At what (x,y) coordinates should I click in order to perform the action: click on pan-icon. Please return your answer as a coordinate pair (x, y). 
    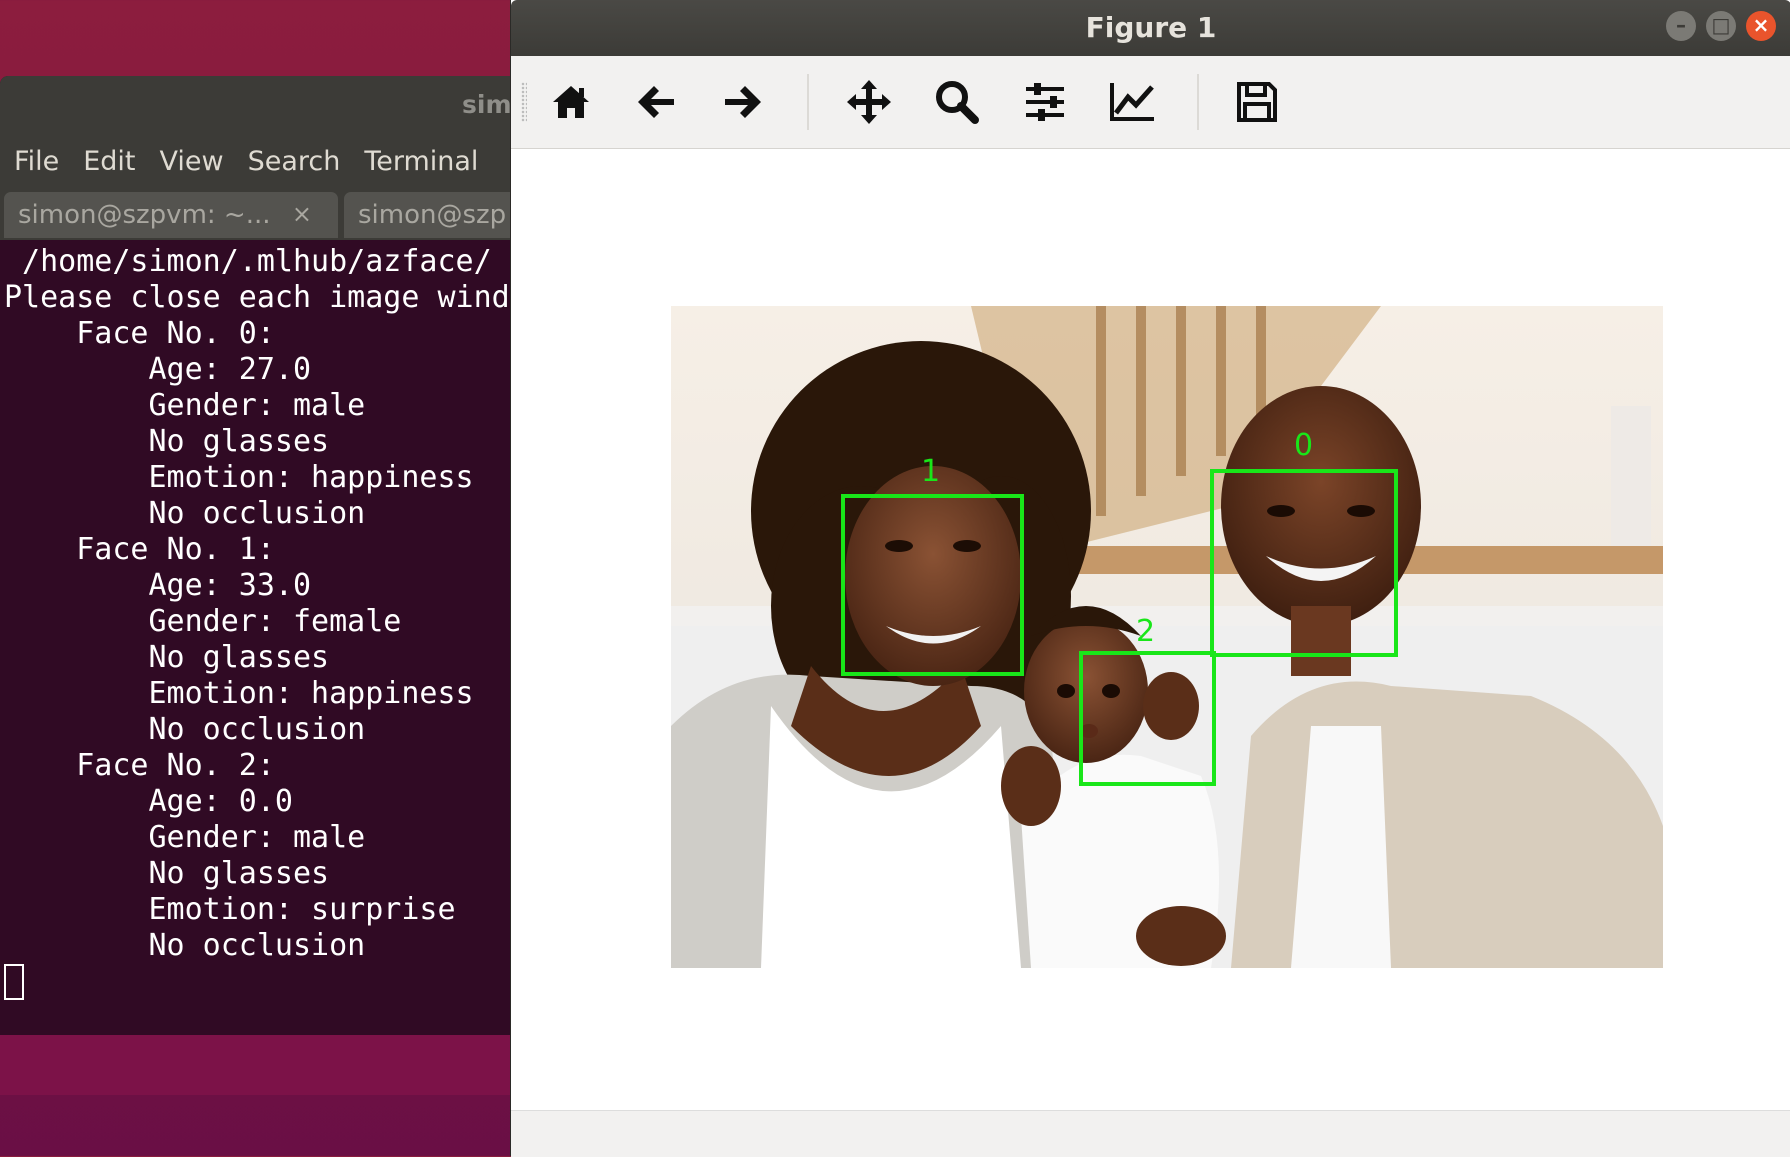
    Looking at the image, I should click on (869, 102).